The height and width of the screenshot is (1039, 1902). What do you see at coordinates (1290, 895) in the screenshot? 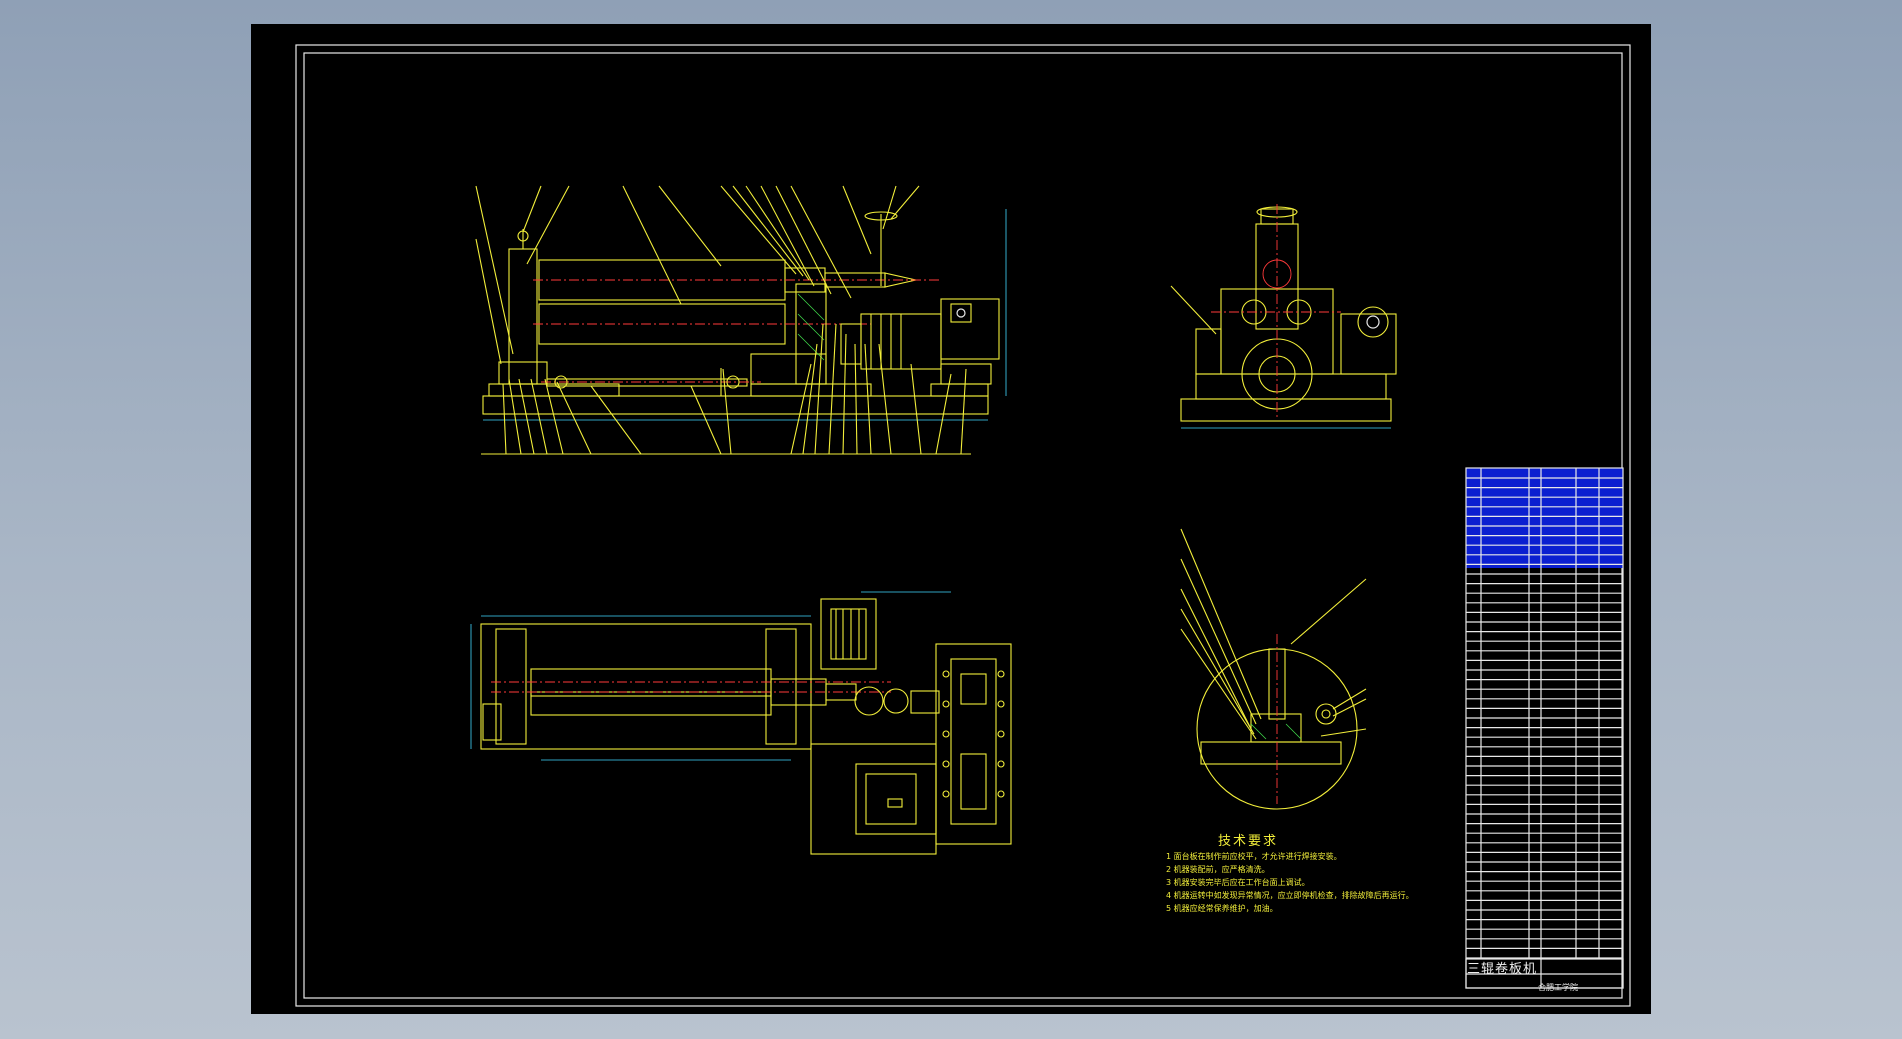
I see `tech-requirement-4: 4 机器运转中如发现异常情况，应立即停机检查，排除故障后再运行。` at bounding box center [1290, 895].